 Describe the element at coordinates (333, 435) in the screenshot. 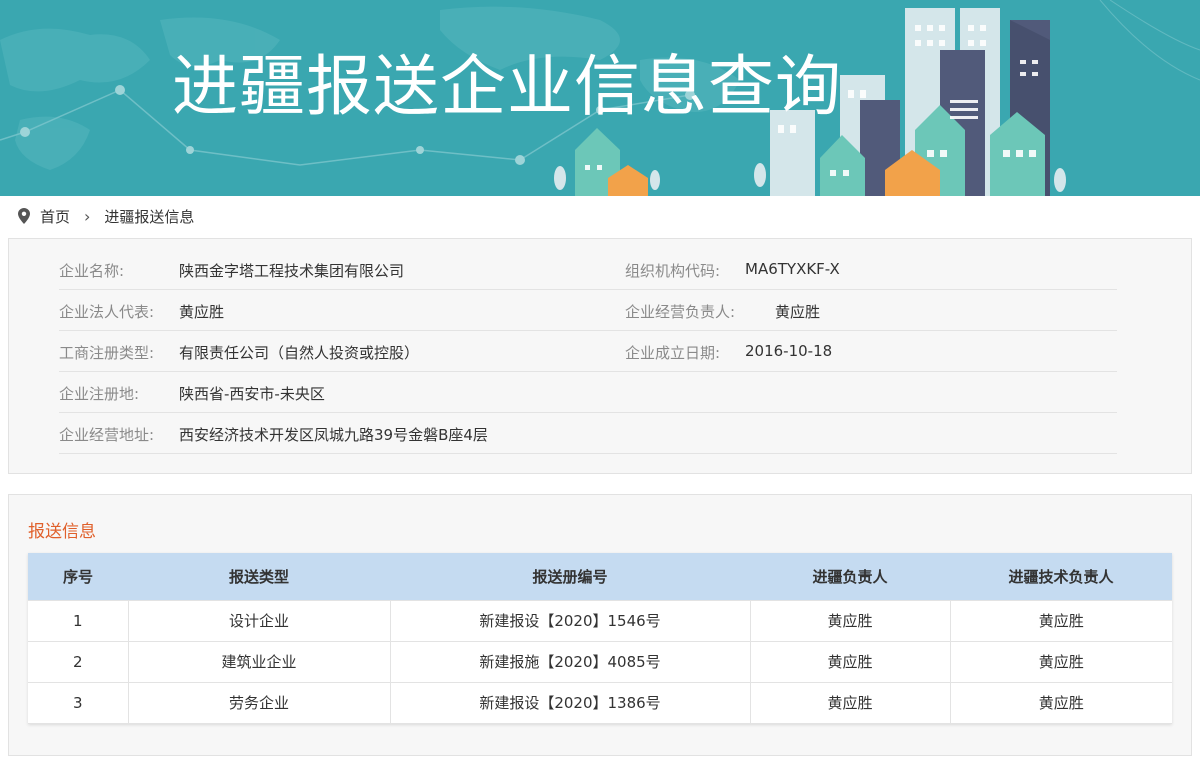

I see `address-value: 西安经济技术开发区凤城九路39号金磐B座4层` at that location.